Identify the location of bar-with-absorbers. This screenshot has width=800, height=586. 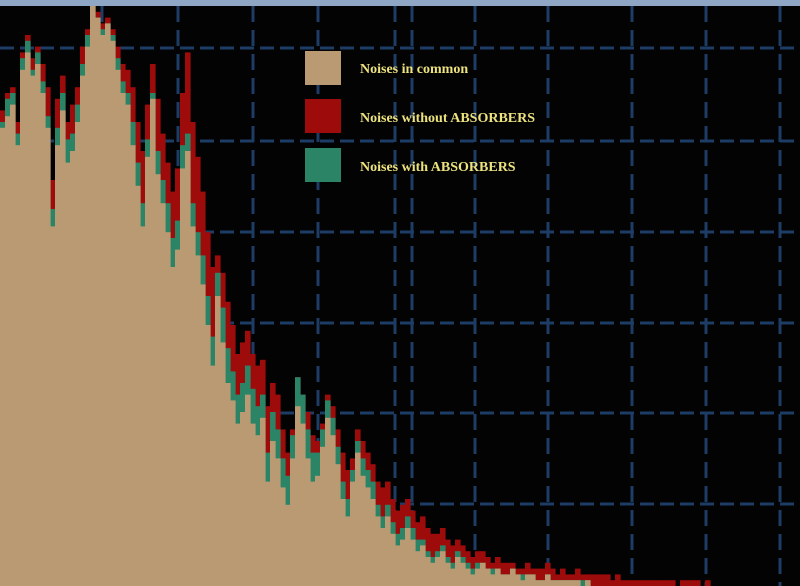
(583, 583).